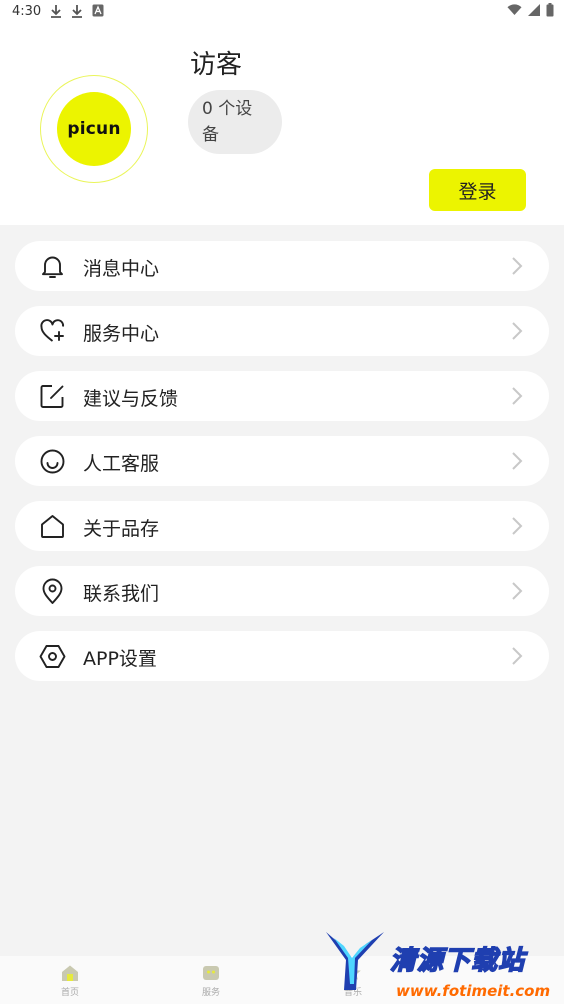  What do you see at coordinates (282, 591) in the screenshot?
I see `menu-item-contact: 联系我们` at bounding box center [282, 591].